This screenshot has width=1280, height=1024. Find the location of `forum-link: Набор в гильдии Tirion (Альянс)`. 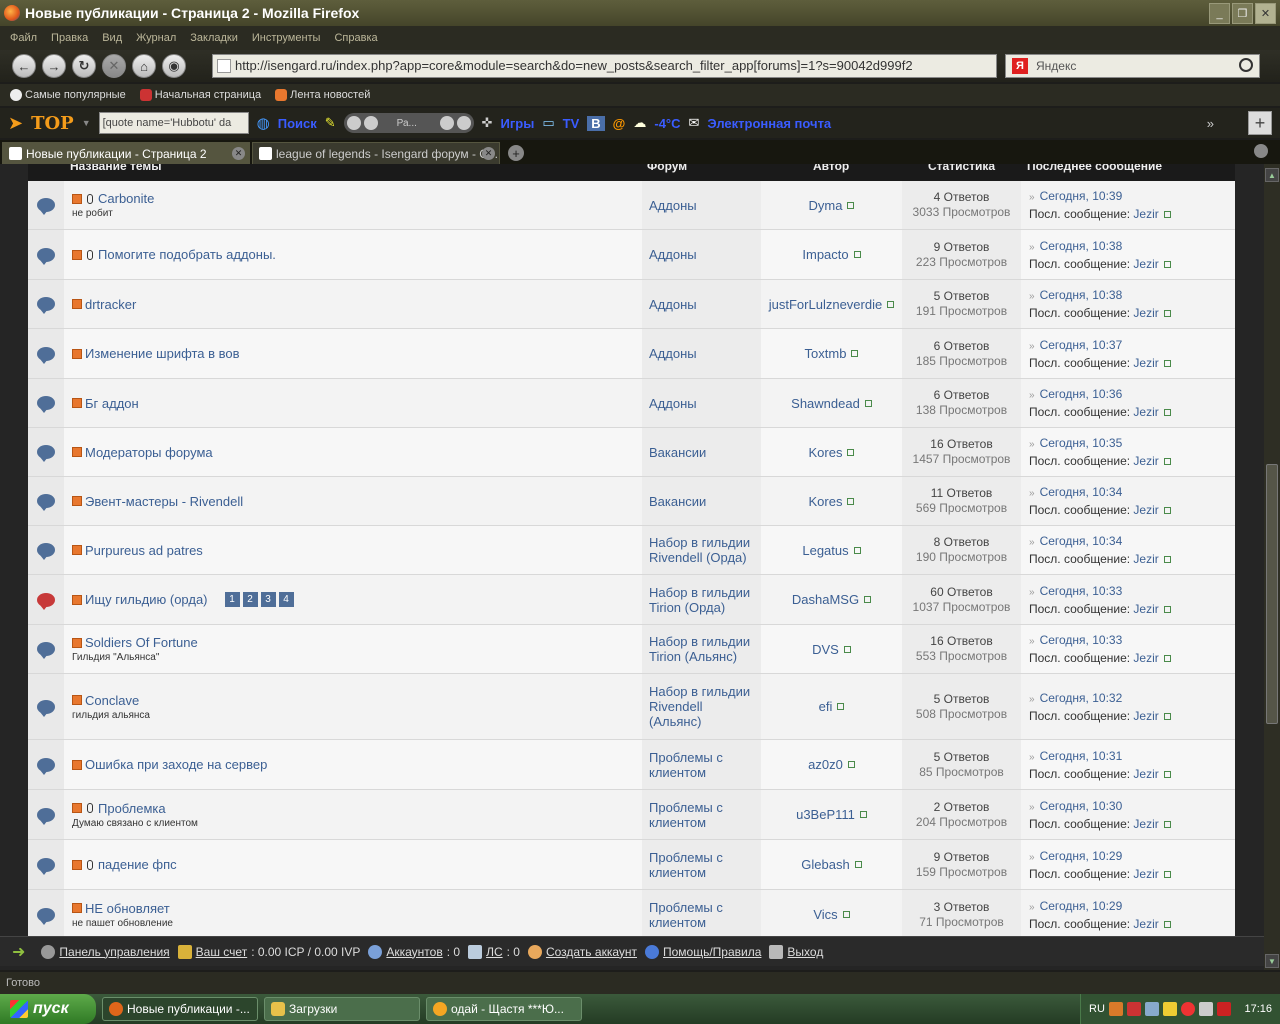

forum-link: Набор в гильдии Tirion (Альянс) is located at coordinates (701, 649).